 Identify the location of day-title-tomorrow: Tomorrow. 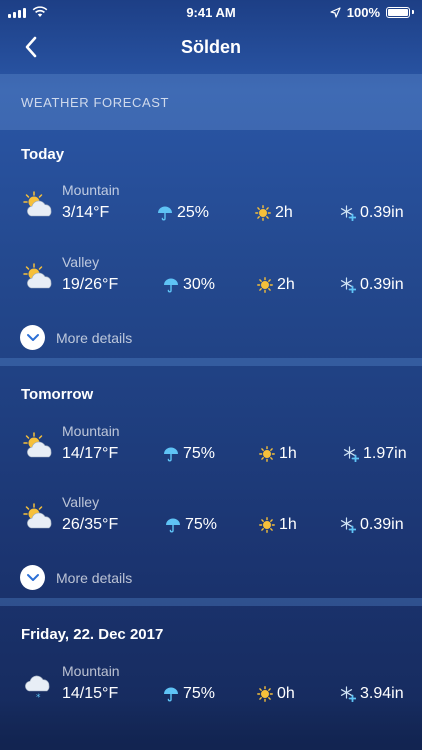
(57, 394).